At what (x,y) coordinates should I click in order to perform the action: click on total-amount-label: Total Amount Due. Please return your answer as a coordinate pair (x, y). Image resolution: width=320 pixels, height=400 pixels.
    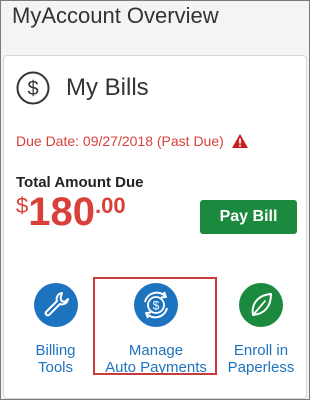
    Looking at the image, I should click on (80, 182).